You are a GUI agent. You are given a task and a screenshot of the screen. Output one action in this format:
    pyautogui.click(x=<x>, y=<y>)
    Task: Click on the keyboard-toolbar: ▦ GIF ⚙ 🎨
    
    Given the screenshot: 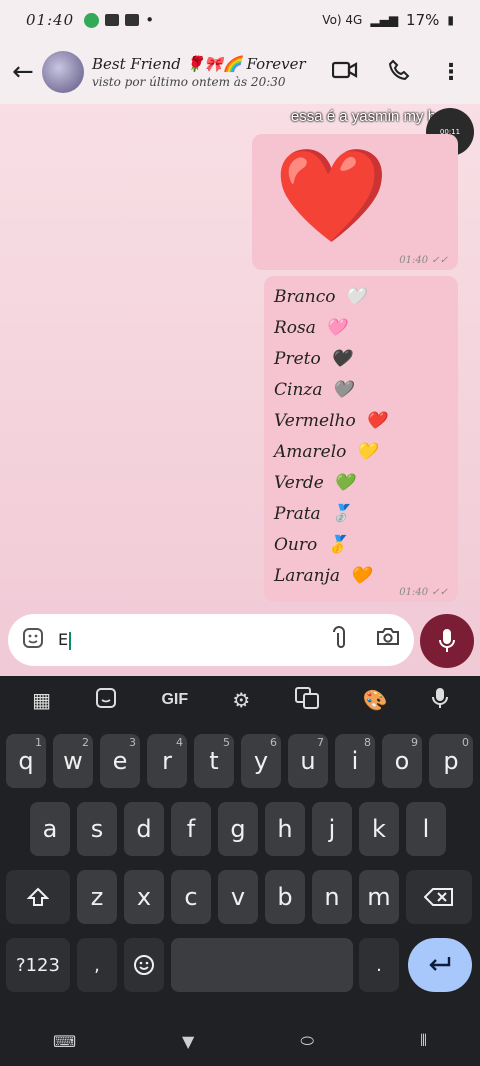 What is the action you would take?
    pyautogui.click(x=240, y=700)
    